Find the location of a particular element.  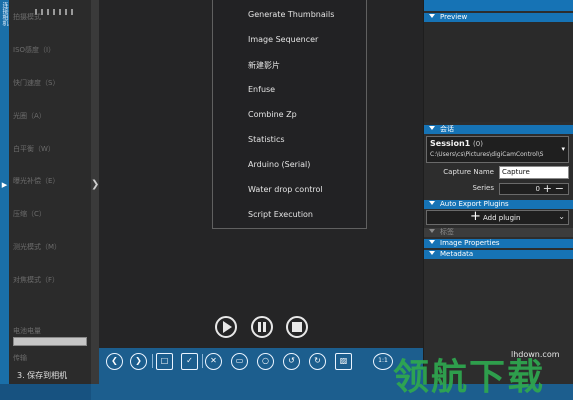

tags-title: 标签 is located at coordinates (447, 232).